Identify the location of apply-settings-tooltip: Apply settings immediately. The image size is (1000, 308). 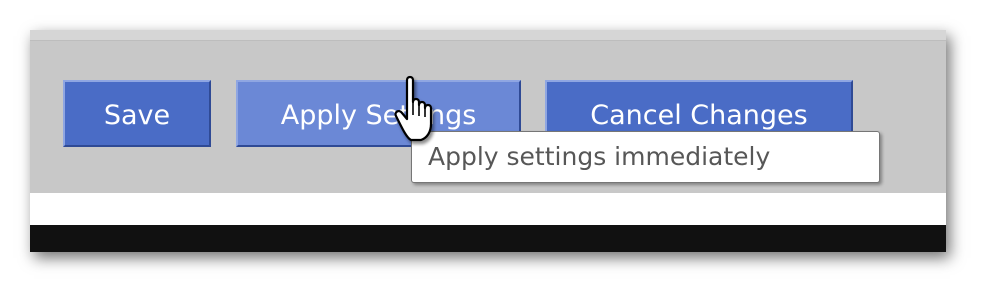
(645, 157).